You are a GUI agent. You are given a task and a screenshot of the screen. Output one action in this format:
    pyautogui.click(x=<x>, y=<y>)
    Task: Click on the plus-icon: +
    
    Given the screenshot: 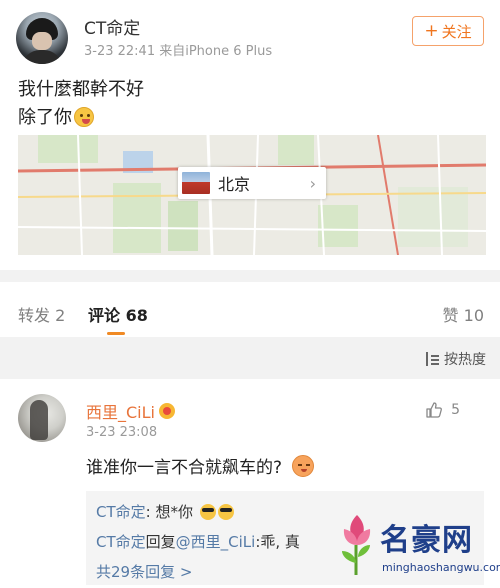 What is the action you would take?
    pyautogui.click(x=431, y=30)
    